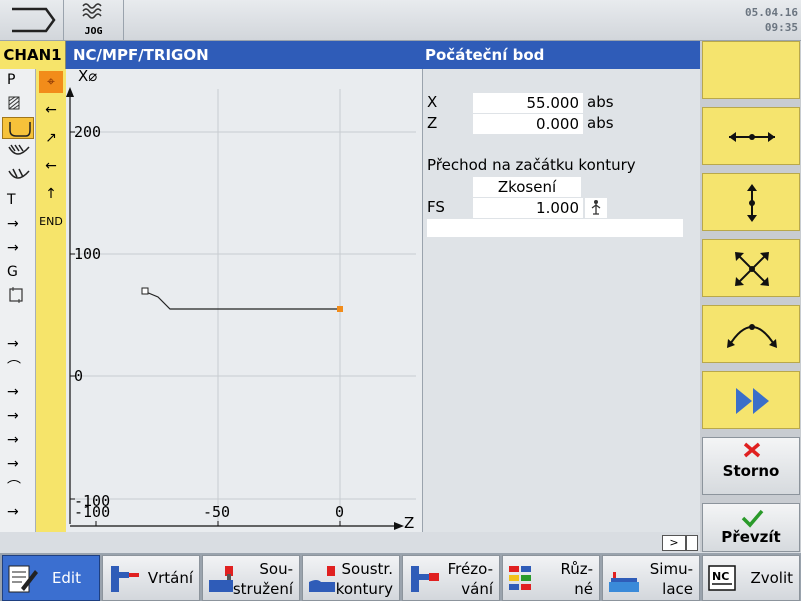 Image resolution: width=801 pixels, height=601 pixels. I want to click on step-blank-icon, so click(18, 104).